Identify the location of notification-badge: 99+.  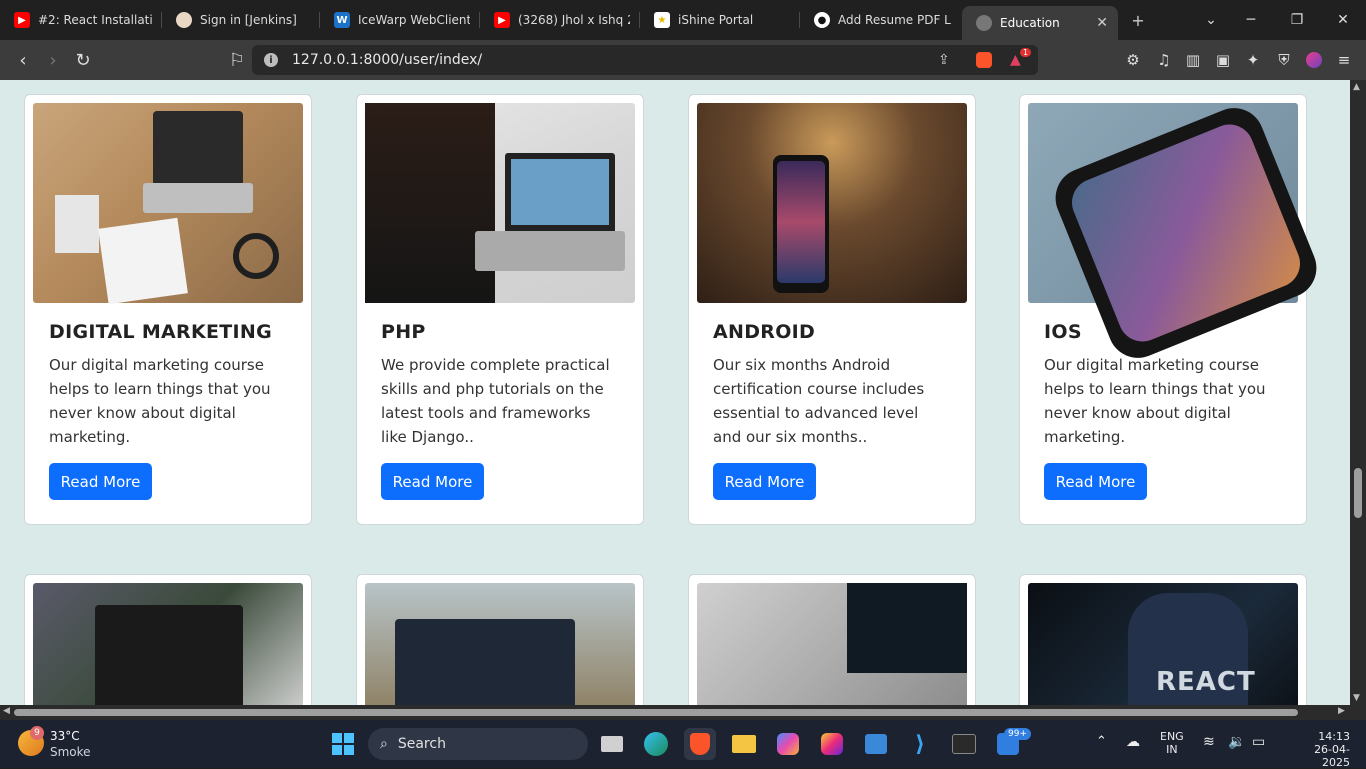
(1017, 734).